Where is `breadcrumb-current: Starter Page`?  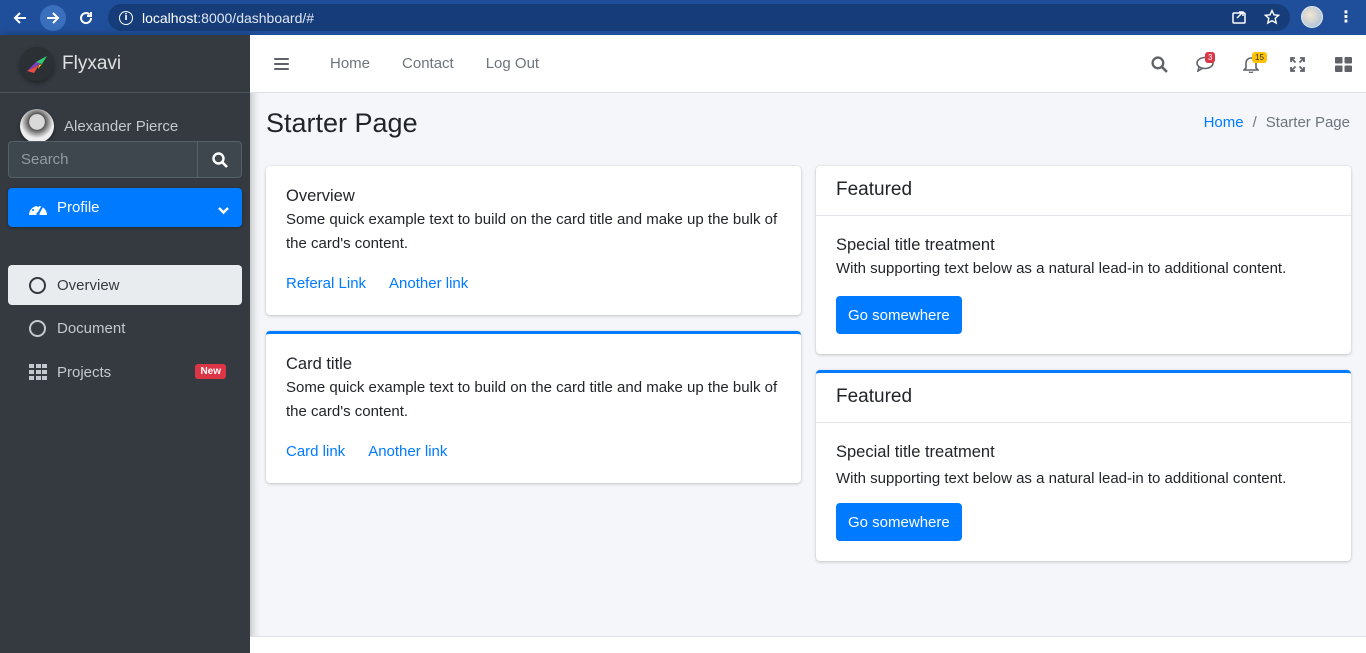 breadcrumb-current: Starter Page is located at coordinates (1307, 122).